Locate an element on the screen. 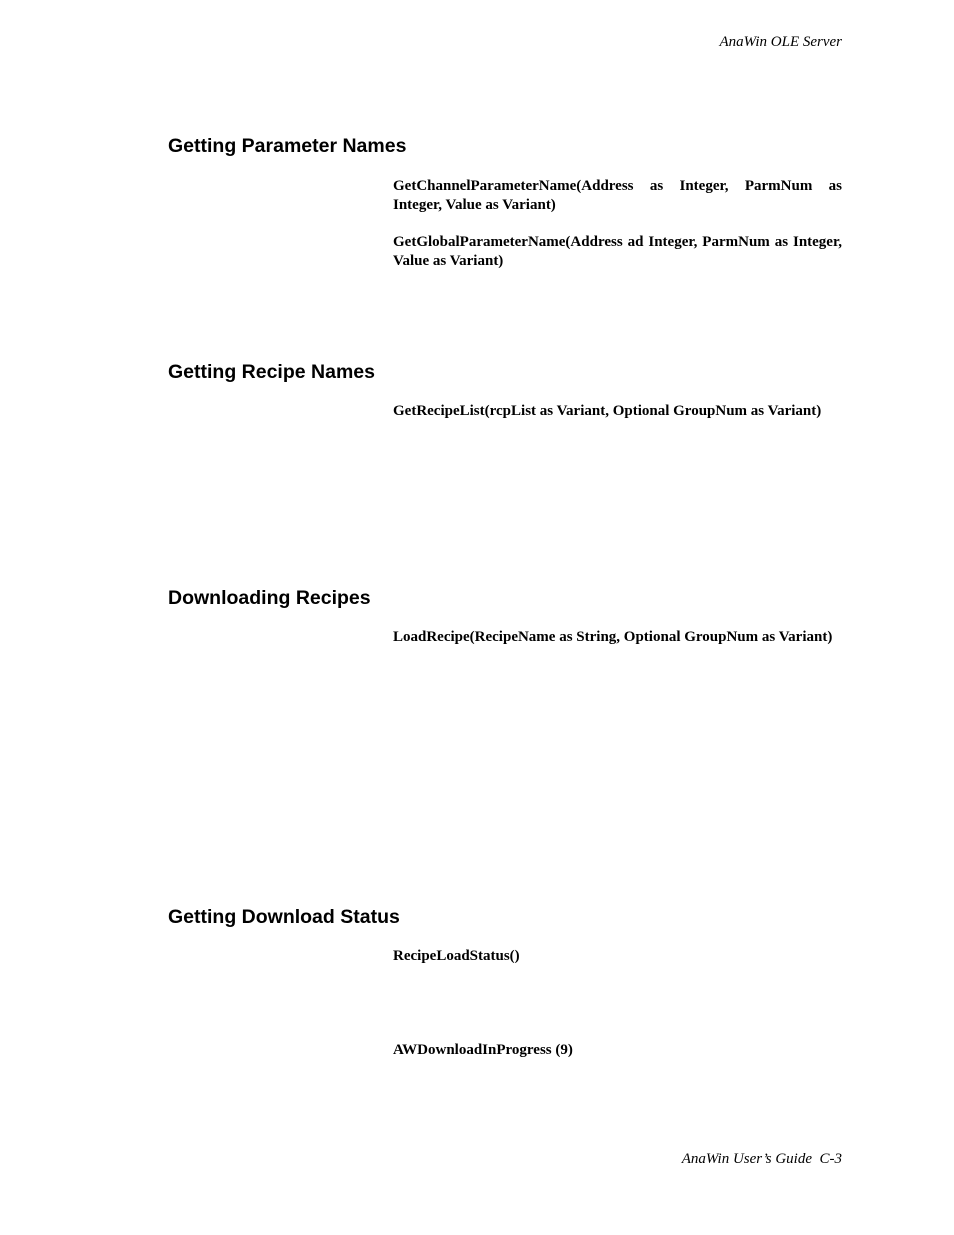 The width and height of the screenshot is (954, 1235). function-signature-recipe-load-status: RecipeLoadStatus() is located at coordinates (456, 956).